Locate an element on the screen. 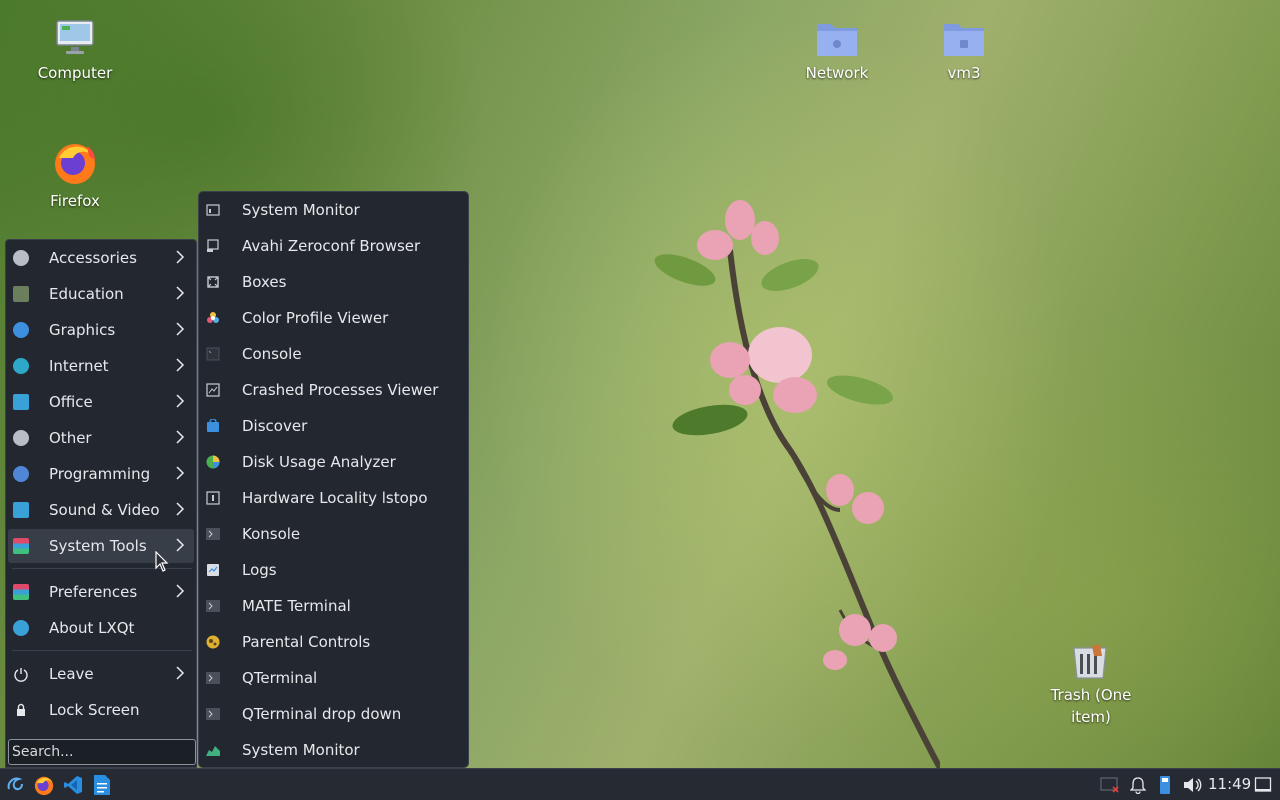  menu-search-input is located at coordinates (102, 752).